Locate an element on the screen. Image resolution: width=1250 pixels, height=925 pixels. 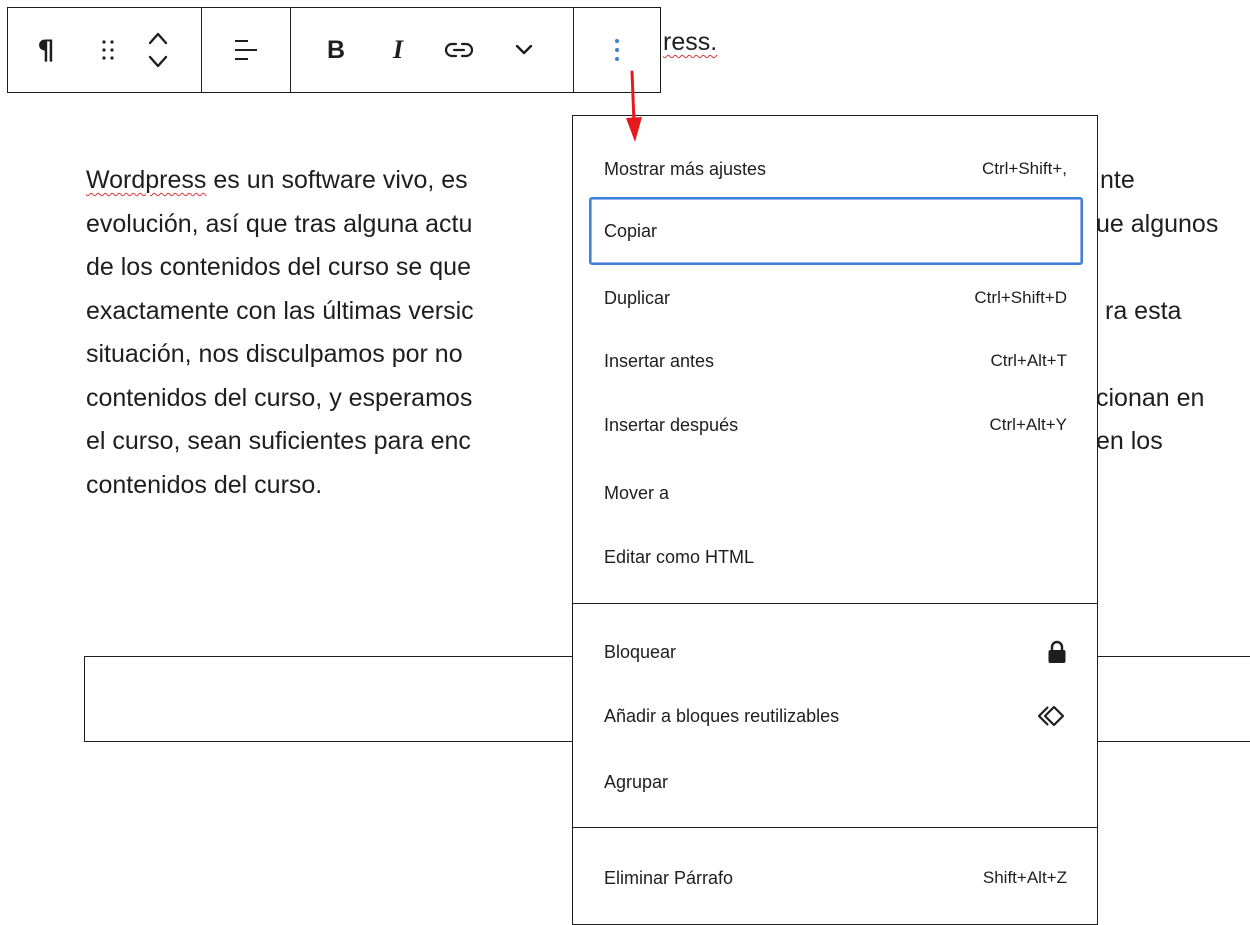
italic-icon: I is located at coordinates (398, 49).